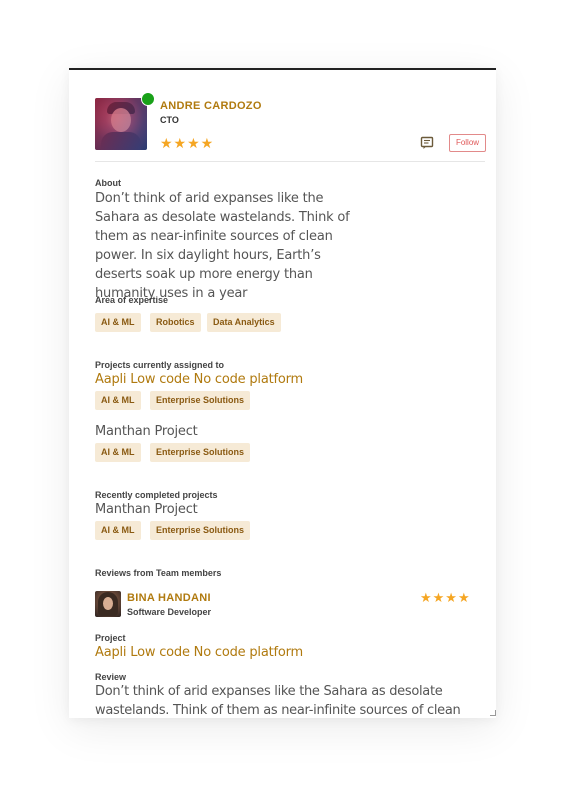 The width and height of the screenshot is (565, 785). Describe the element at coordinates (111, 677) in the screenshot. I see `review-label: Review` at that location.